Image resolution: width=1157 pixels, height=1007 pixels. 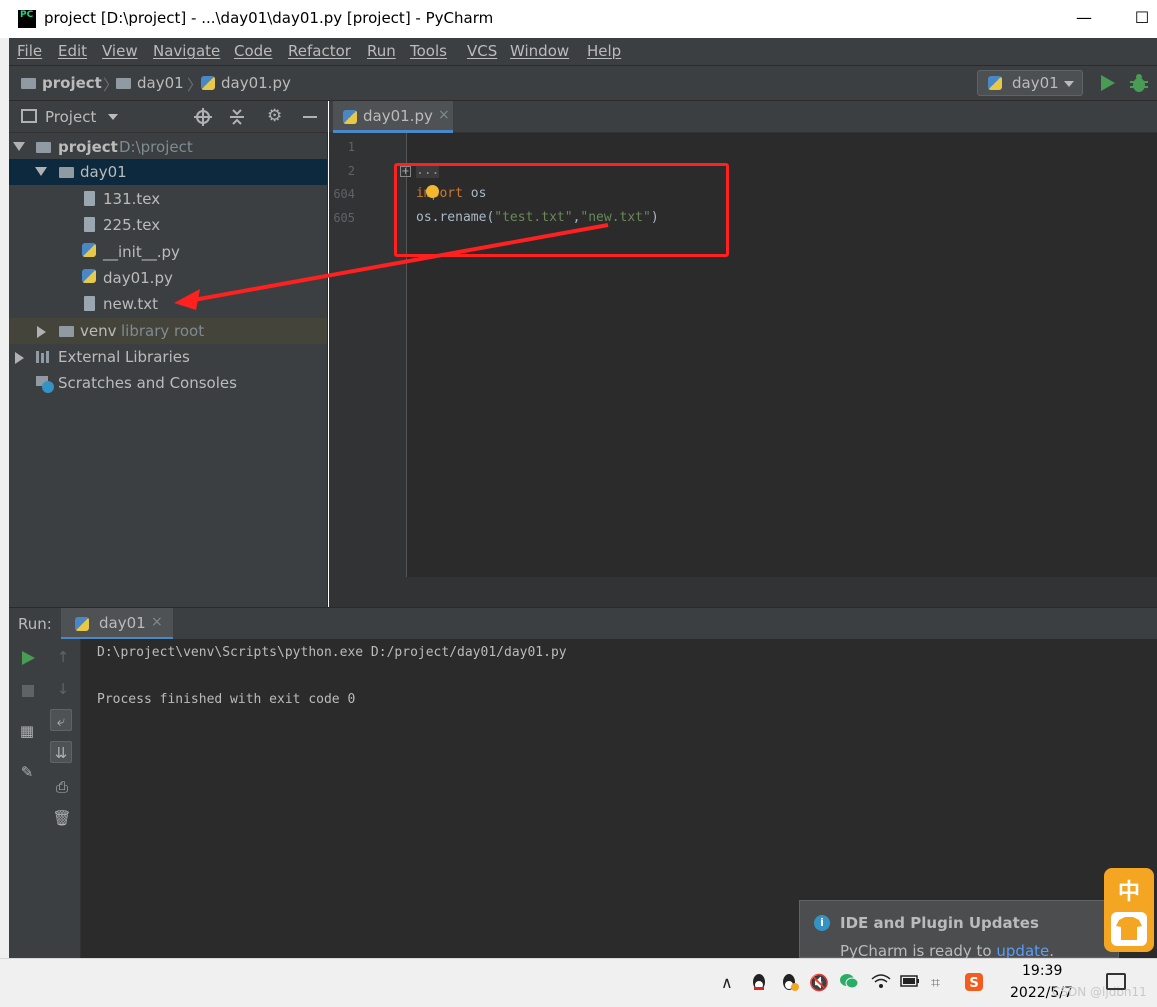 What do you see at coordinates (61, 83) in the screenshot?
I see `breadcrumb-project: project` at bounding box center [61, 83].